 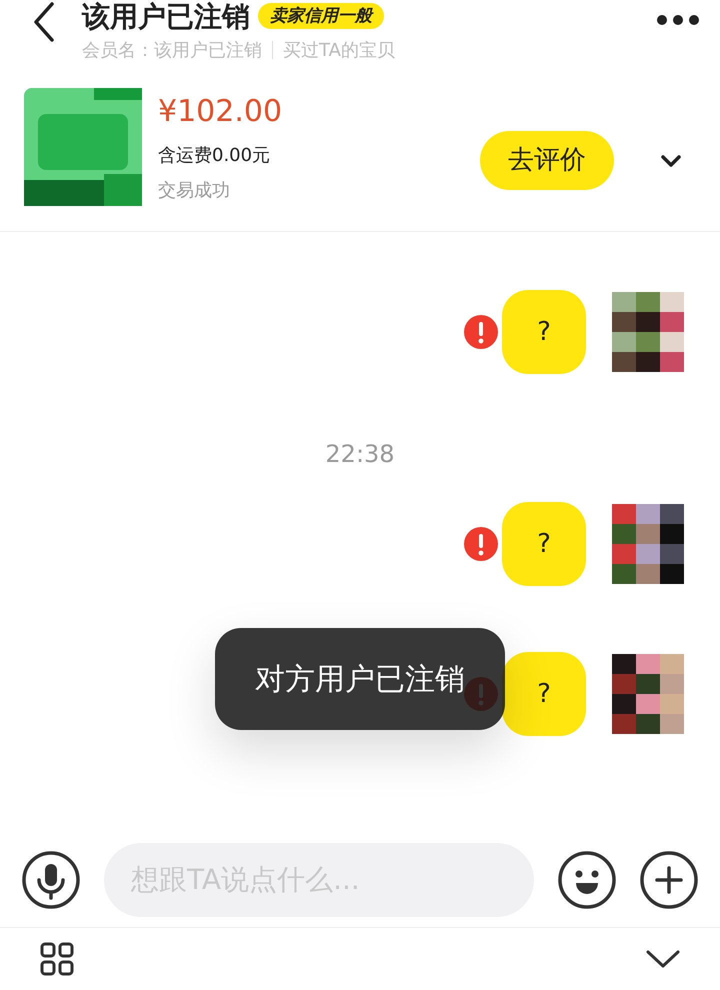 I want to click on price: ¥102.00, so click(x=221, y=112).